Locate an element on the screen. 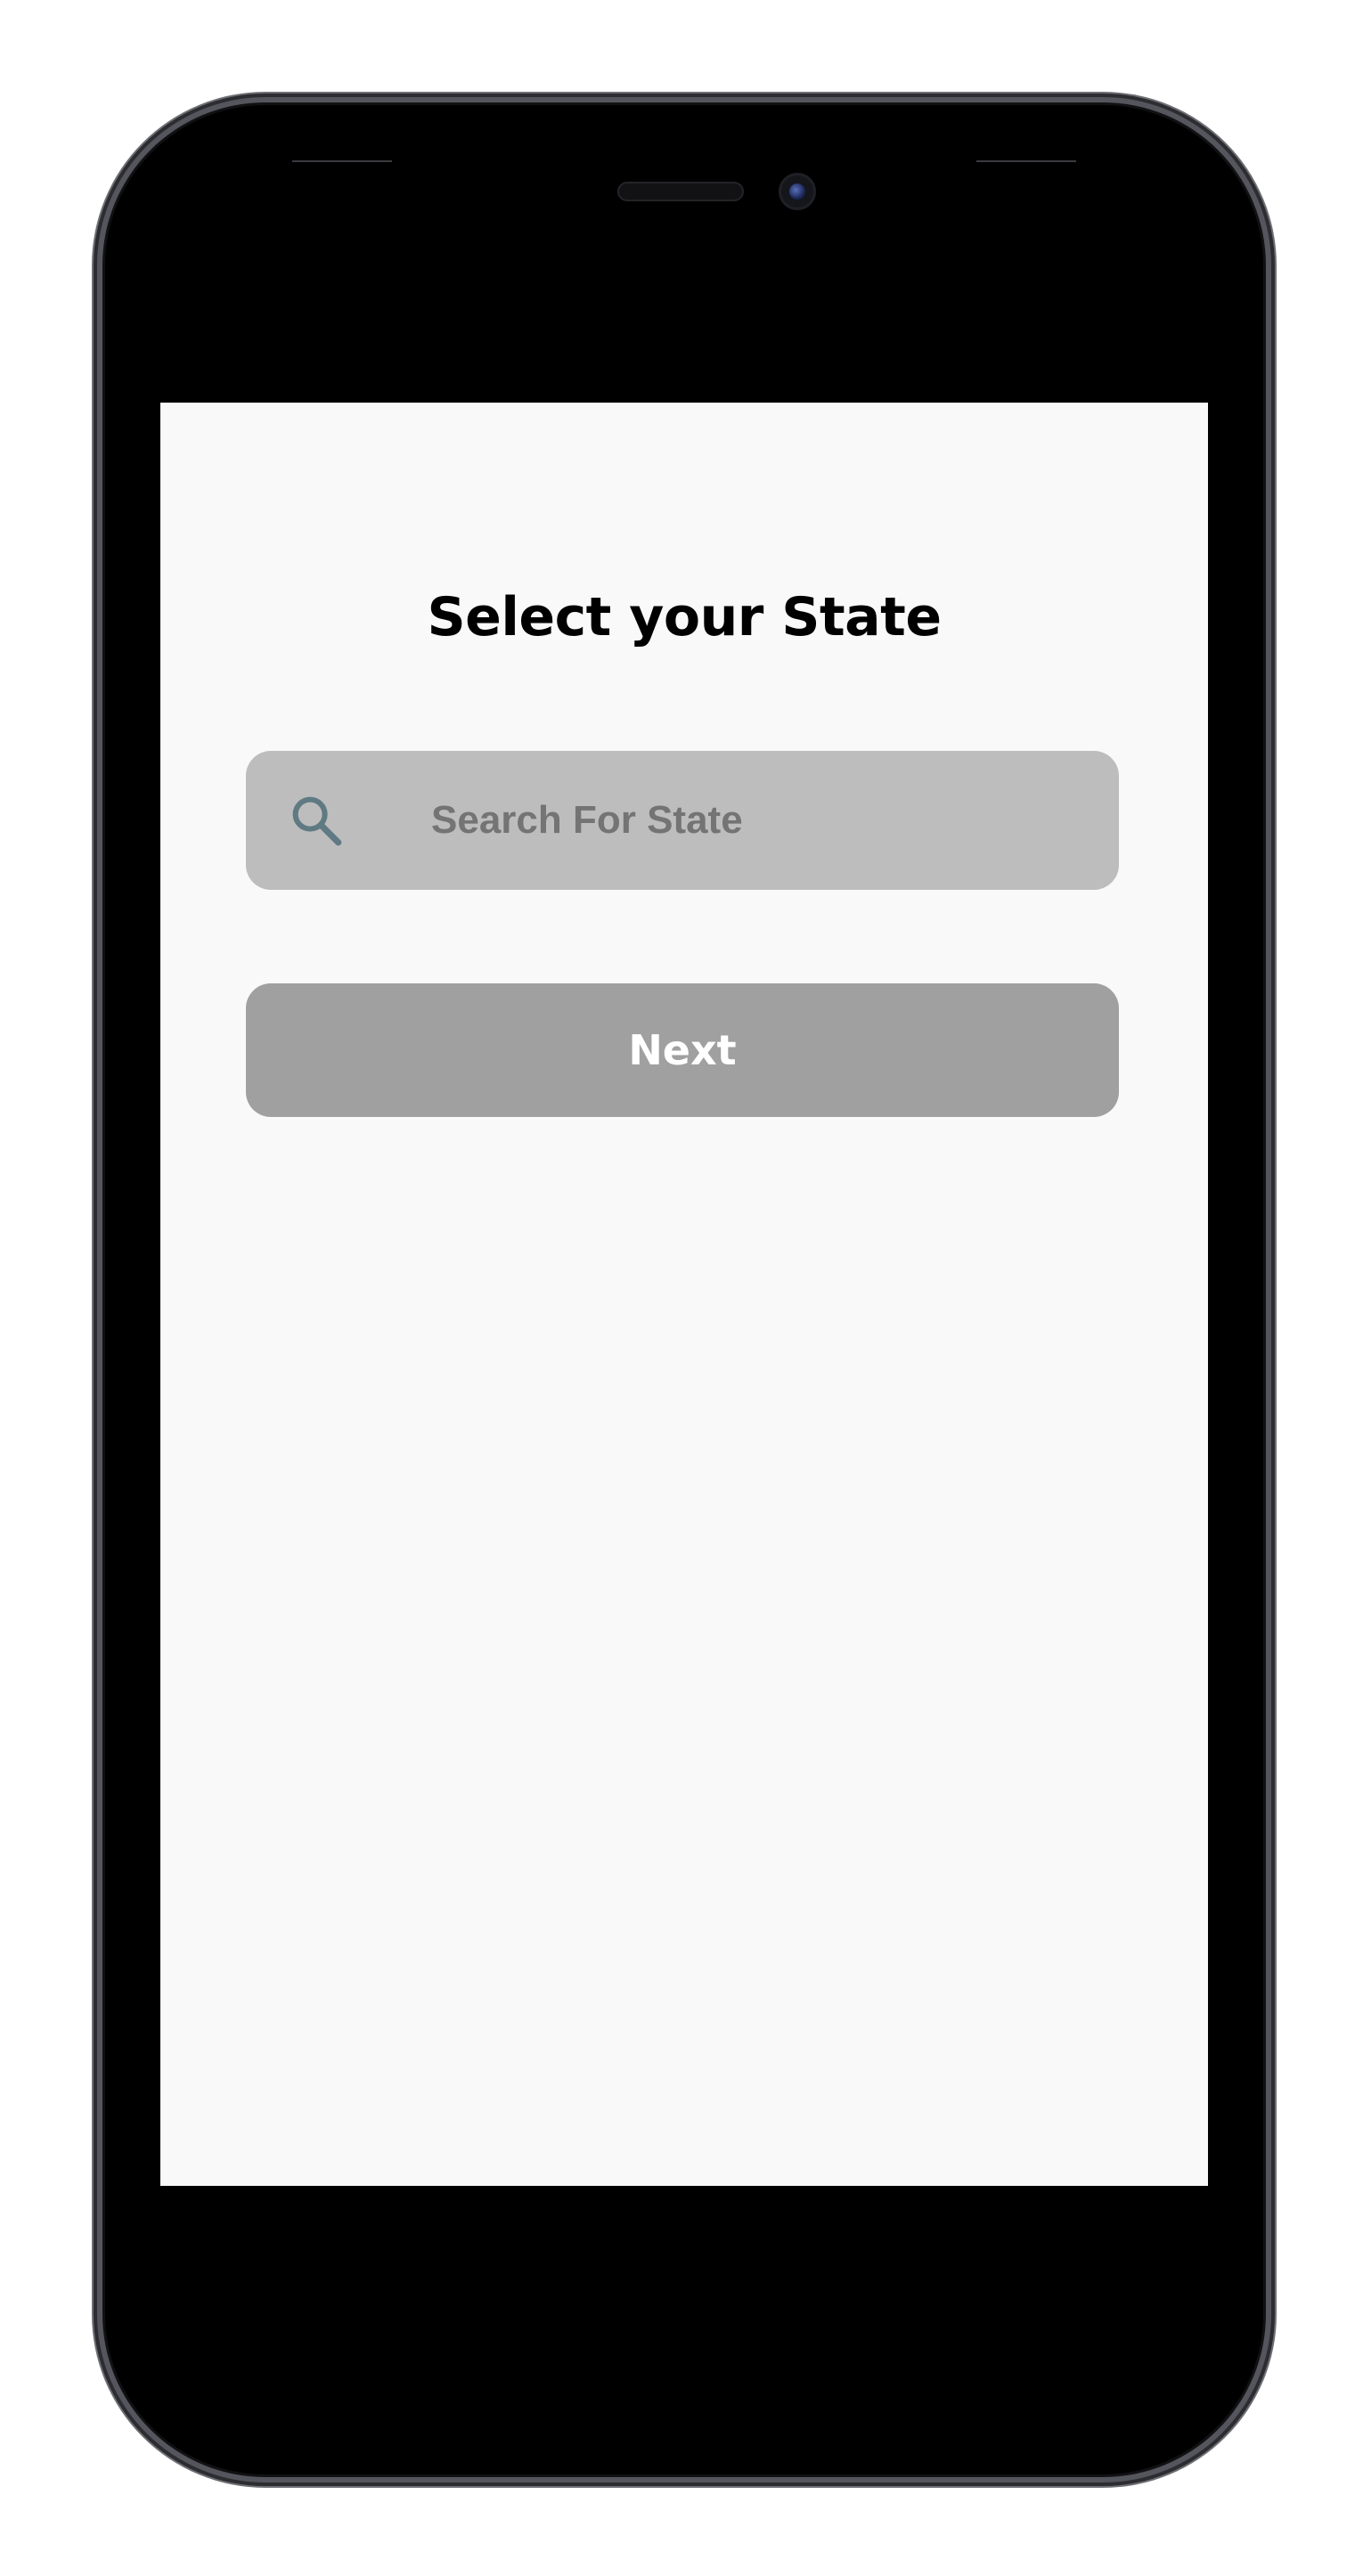 The image size is (1363, 2576). front-camera-icon is located at coordinates (797, 191).